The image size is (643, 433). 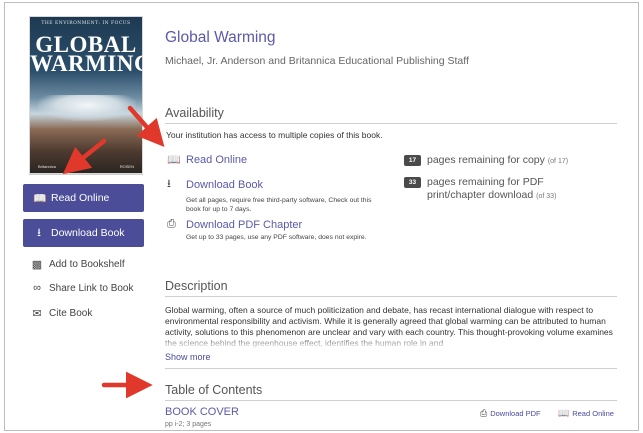 I want to click on download-pdf-chapter-link: Download PDF Chapter, so click(x=244, y=225).